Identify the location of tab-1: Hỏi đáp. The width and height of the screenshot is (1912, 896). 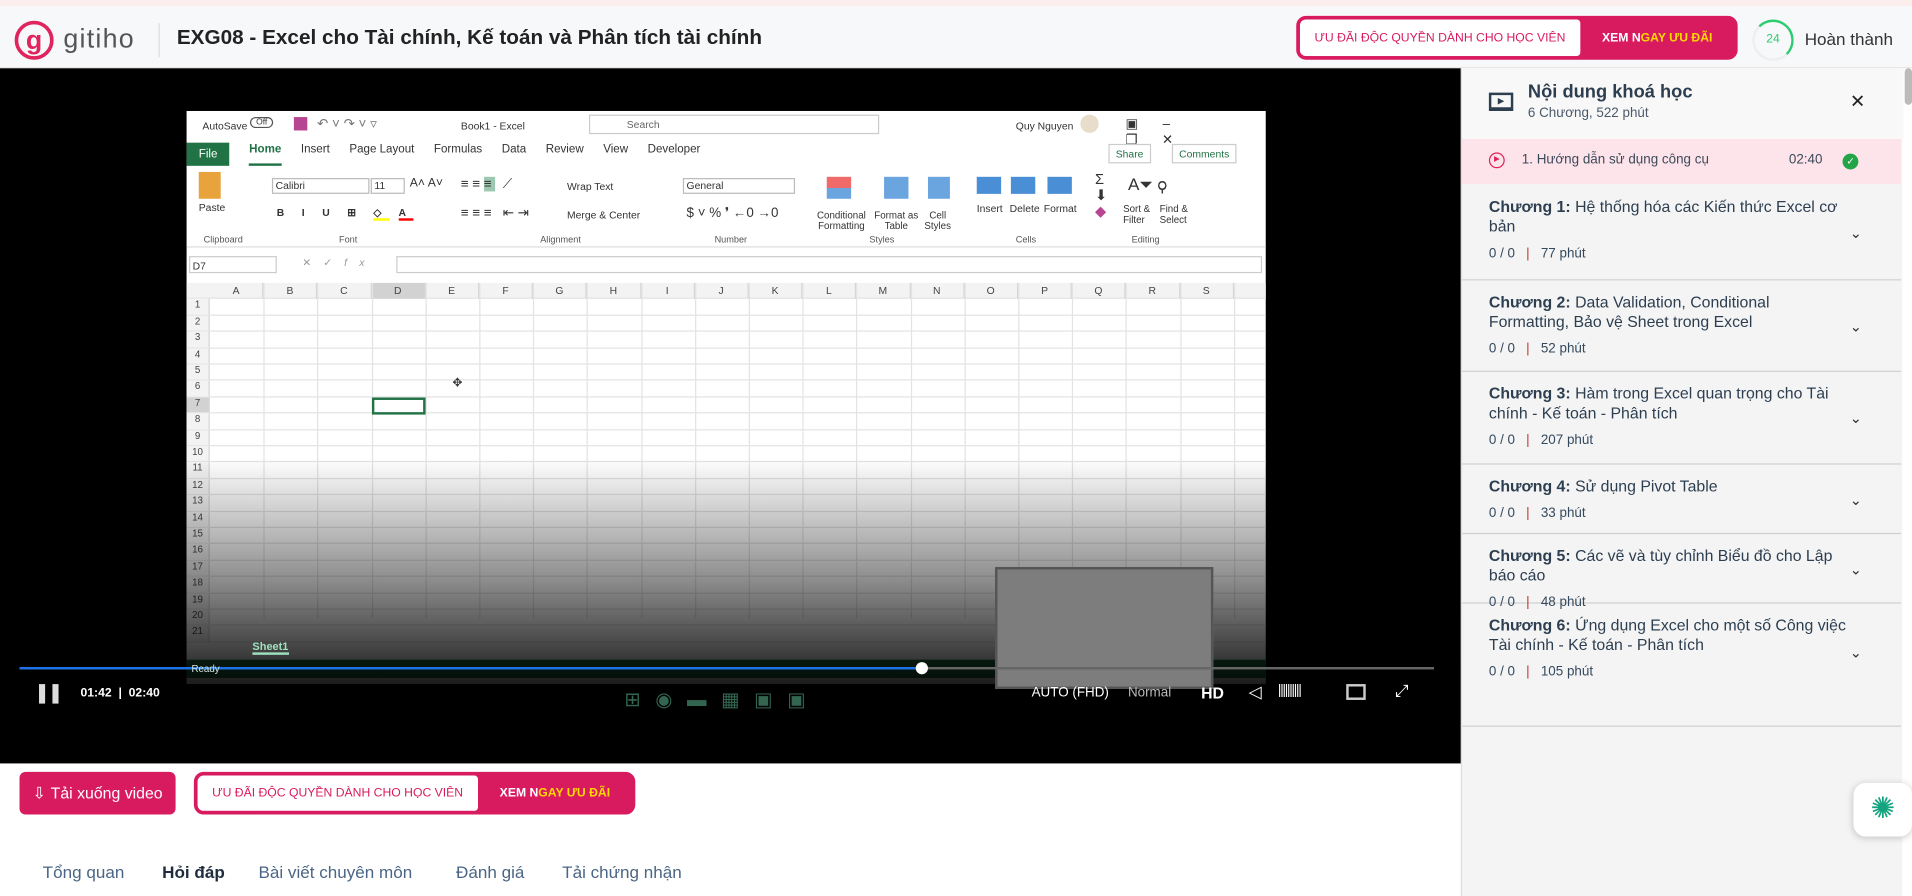
(193, 872).